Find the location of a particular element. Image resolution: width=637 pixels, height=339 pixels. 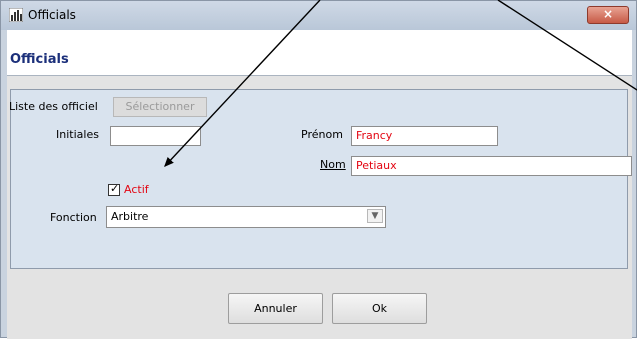

annotation-line is located at coordinates (567, 45).